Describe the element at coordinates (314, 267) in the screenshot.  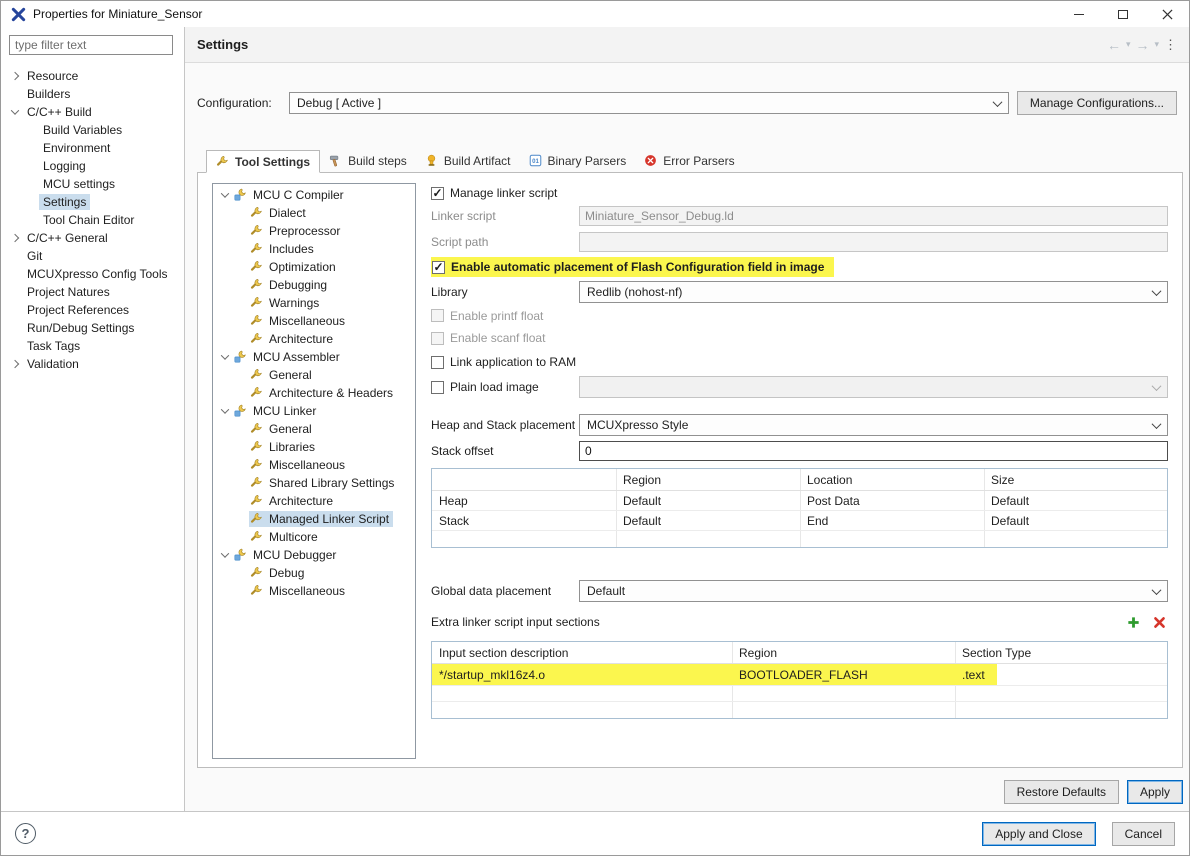
I see `tool-item-optimization: Optimization` at that location.